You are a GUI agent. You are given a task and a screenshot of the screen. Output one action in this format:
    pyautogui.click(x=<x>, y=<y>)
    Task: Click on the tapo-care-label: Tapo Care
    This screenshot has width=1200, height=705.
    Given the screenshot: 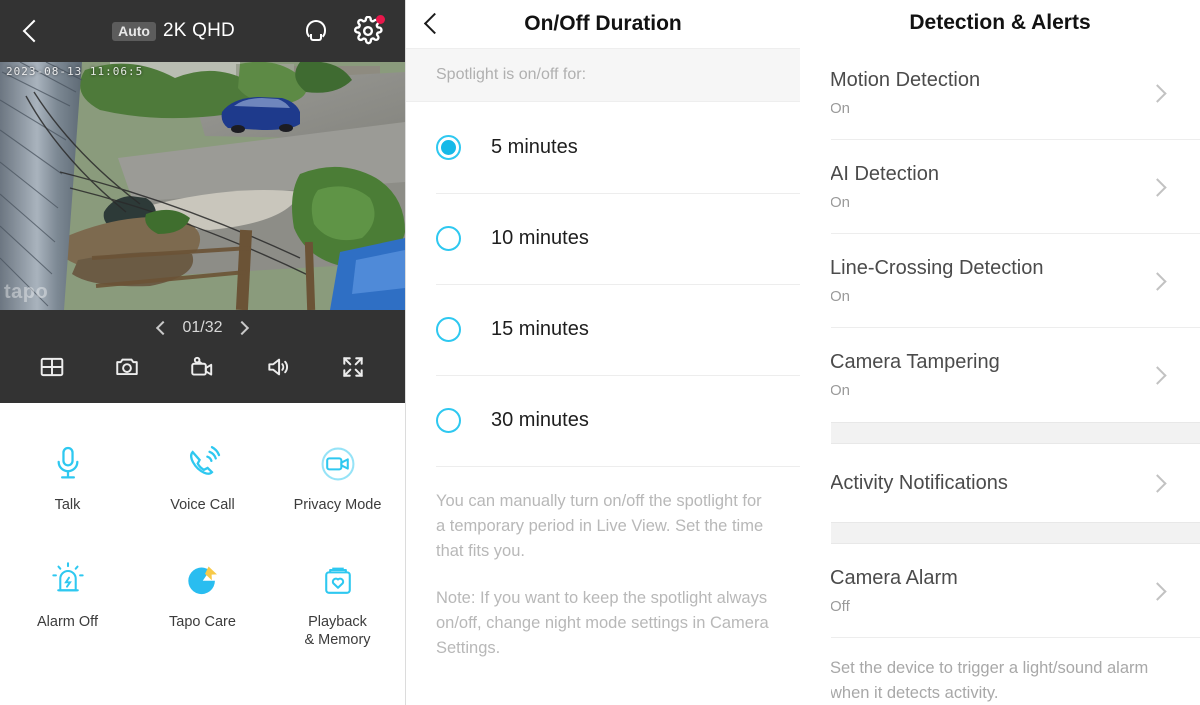 What is the action you would take?
    pyautogui.click(x=202, y=622)
    